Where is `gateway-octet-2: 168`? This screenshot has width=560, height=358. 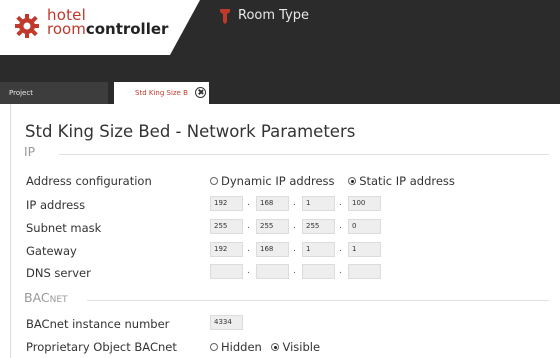 gateway-octet-2: 168 is located at coordinates (272, 249).